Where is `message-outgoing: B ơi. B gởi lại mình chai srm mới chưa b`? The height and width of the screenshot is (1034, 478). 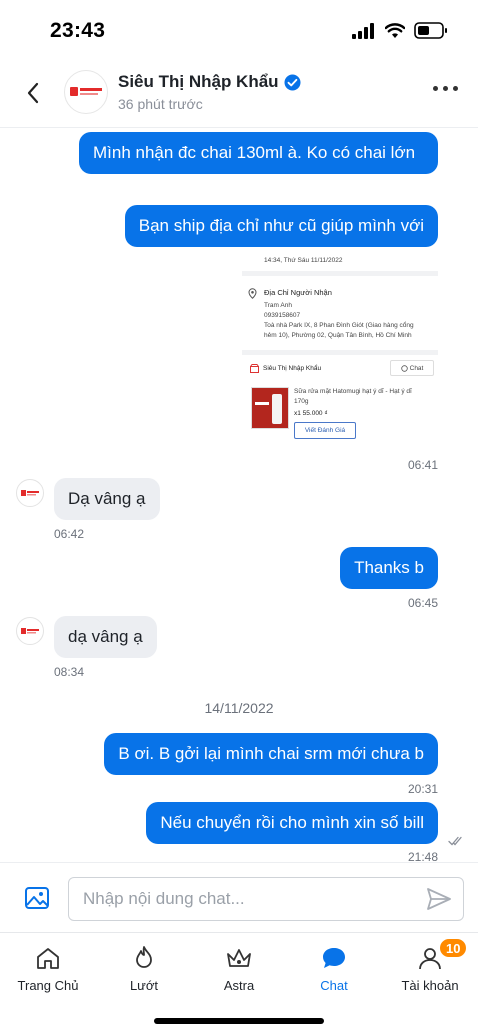 message-outgoing: B ơi. B gởi lại mình chai srm mới chưa b is located at coordinates (271, 754).